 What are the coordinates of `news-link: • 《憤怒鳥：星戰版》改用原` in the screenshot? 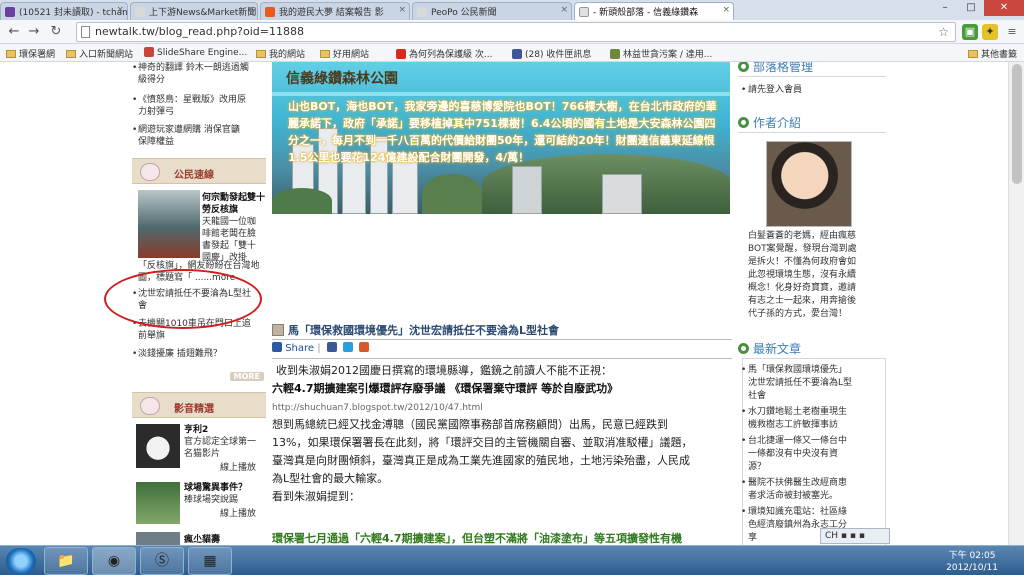 It's located at (197, 100).